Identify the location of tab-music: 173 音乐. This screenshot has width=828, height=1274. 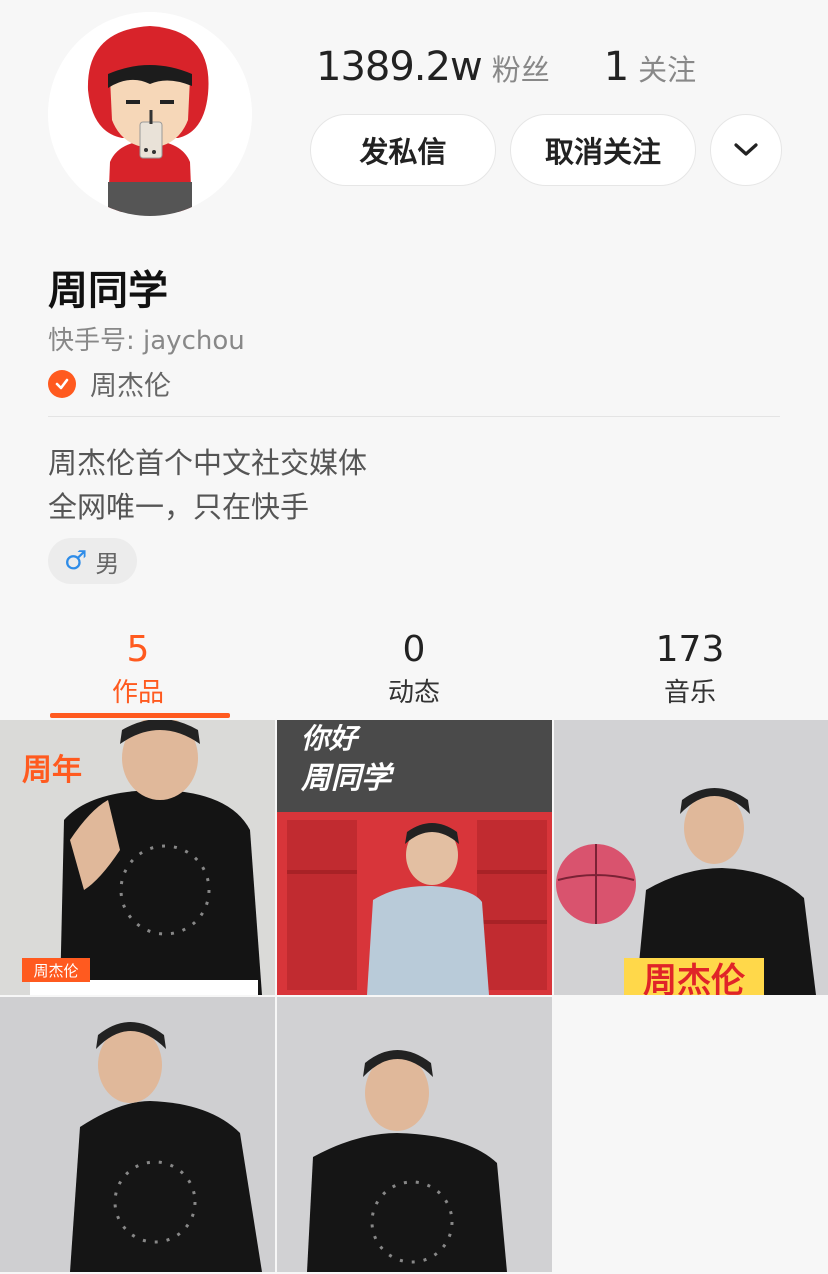
(690, 669).